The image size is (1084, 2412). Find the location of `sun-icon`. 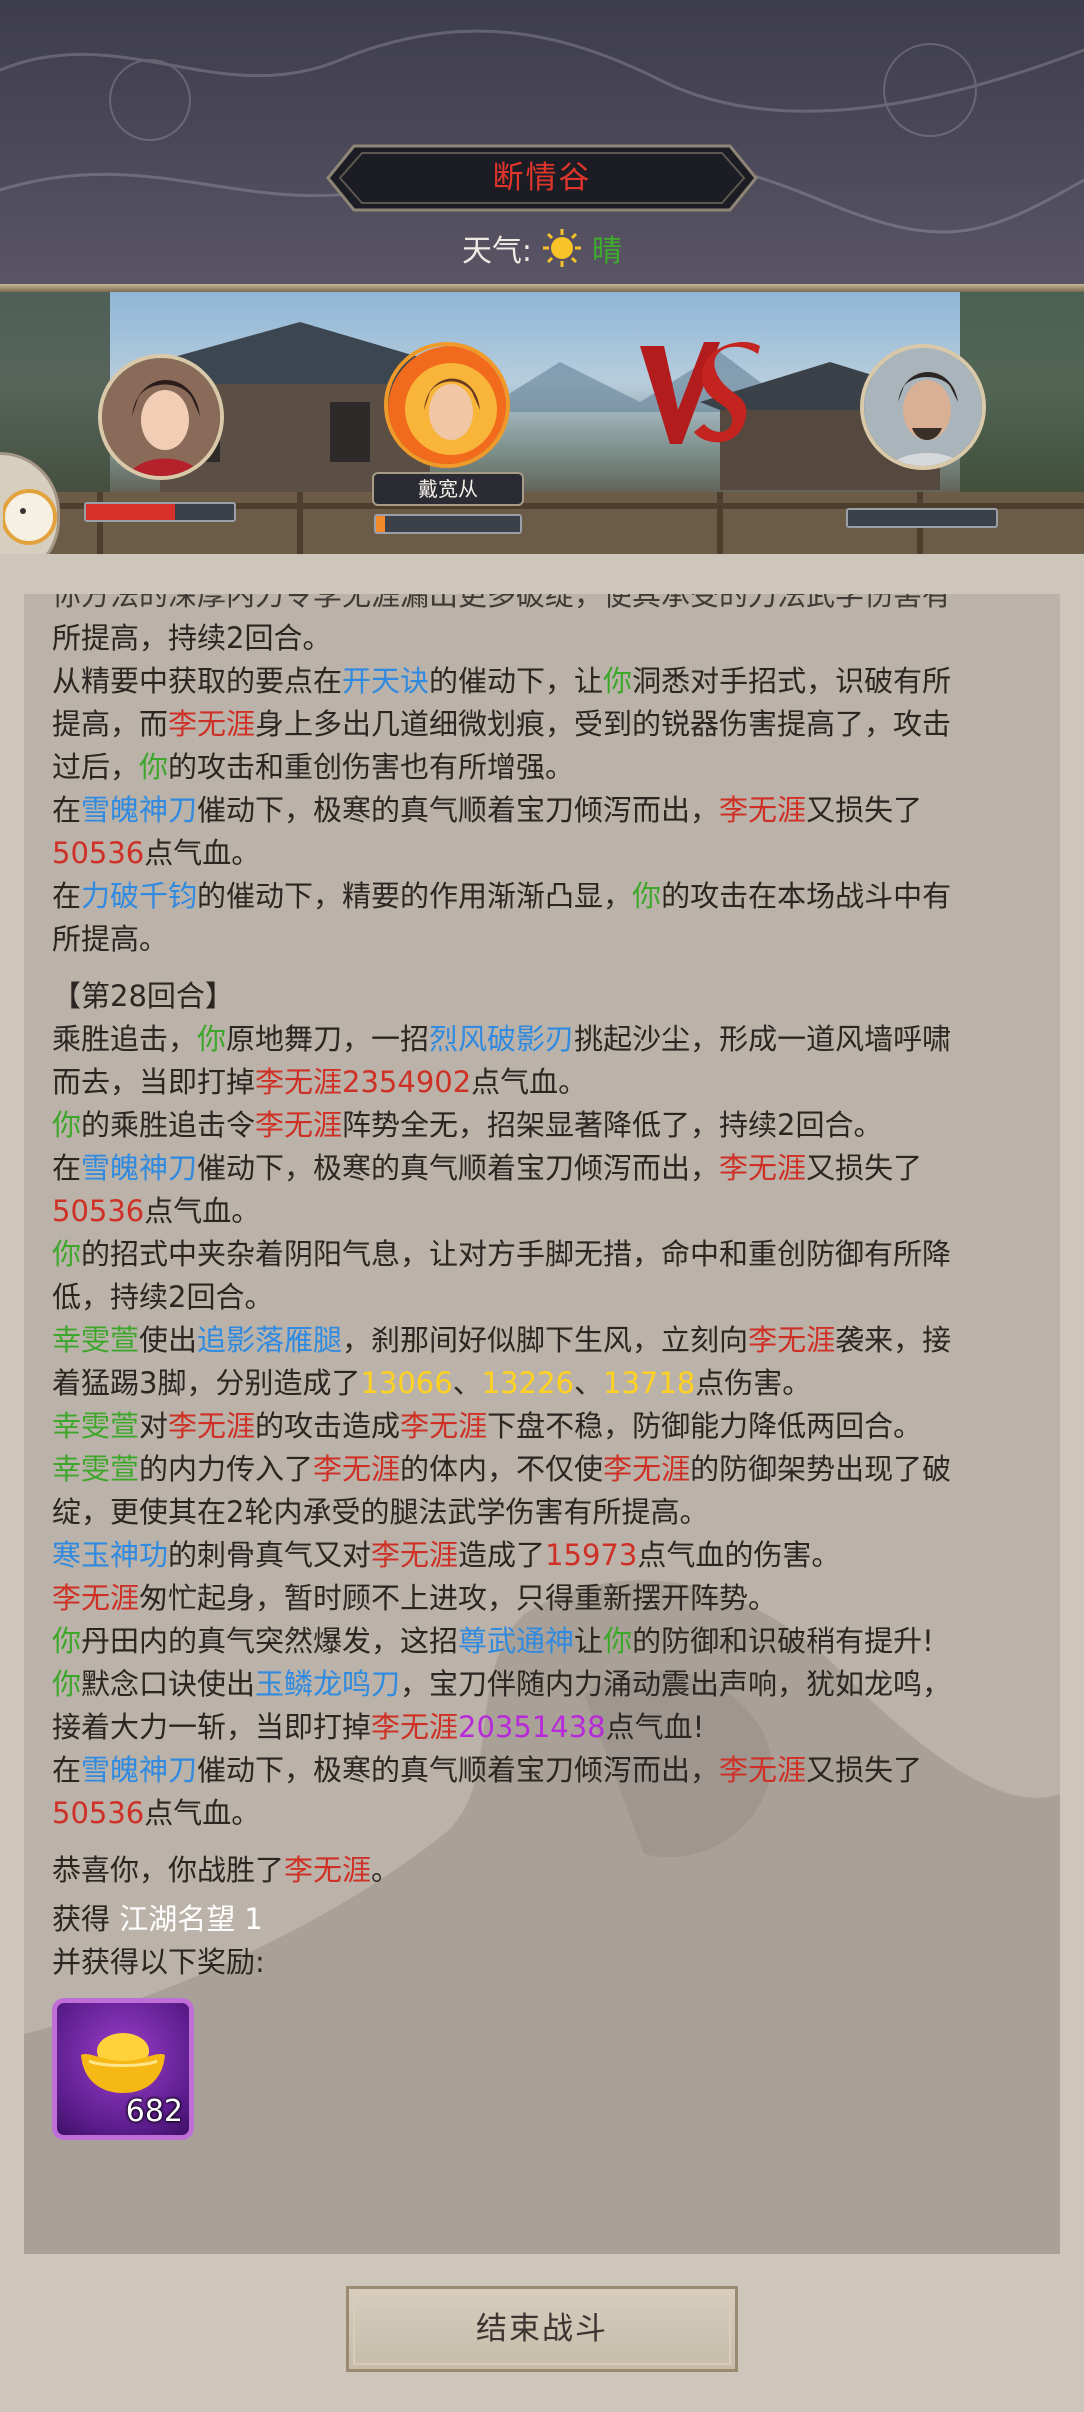

sun-icon is located at coordinates (562, 248).